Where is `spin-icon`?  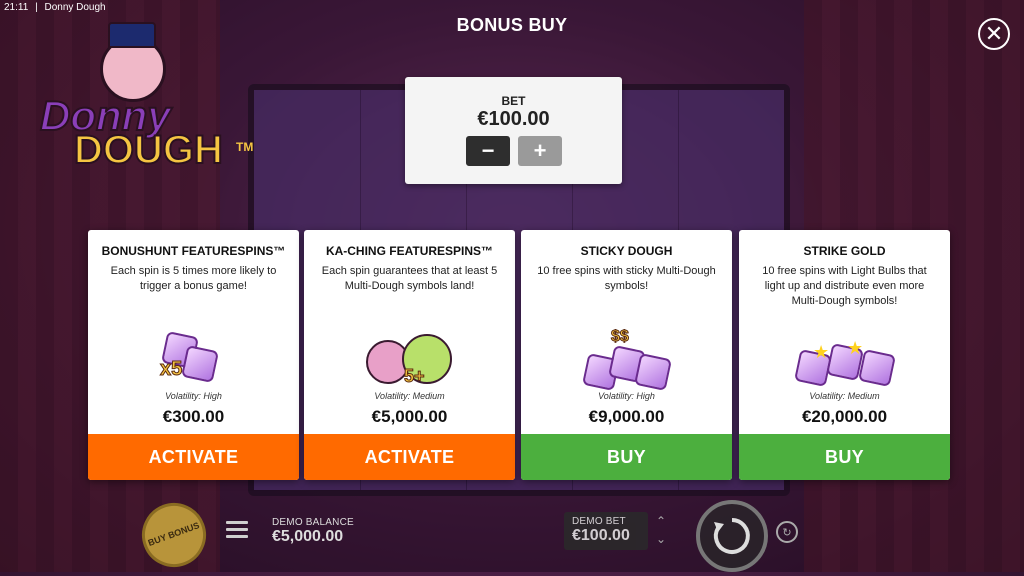
spin-icon is located at coordinates (731, 536).